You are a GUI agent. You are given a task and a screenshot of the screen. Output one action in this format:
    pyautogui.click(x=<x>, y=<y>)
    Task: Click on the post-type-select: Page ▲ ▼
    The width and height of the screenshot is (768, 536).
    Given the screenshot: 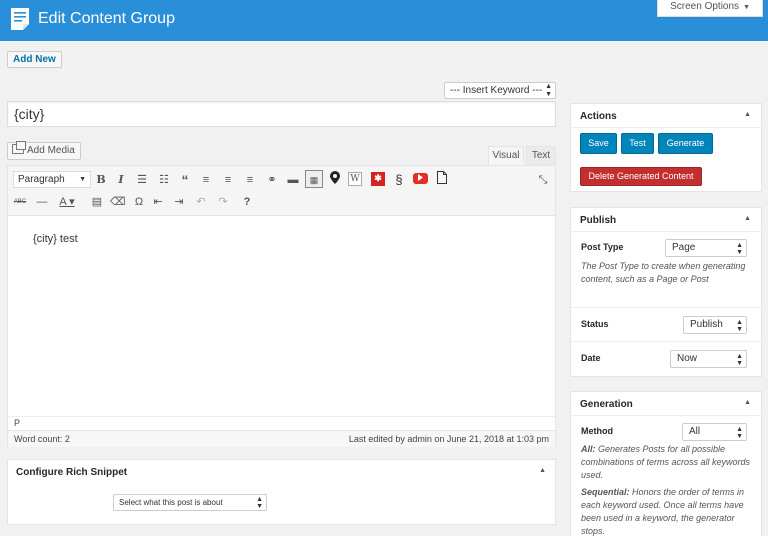 What is the action you would take?
    pyautogui.click(x=706, y=248)
    